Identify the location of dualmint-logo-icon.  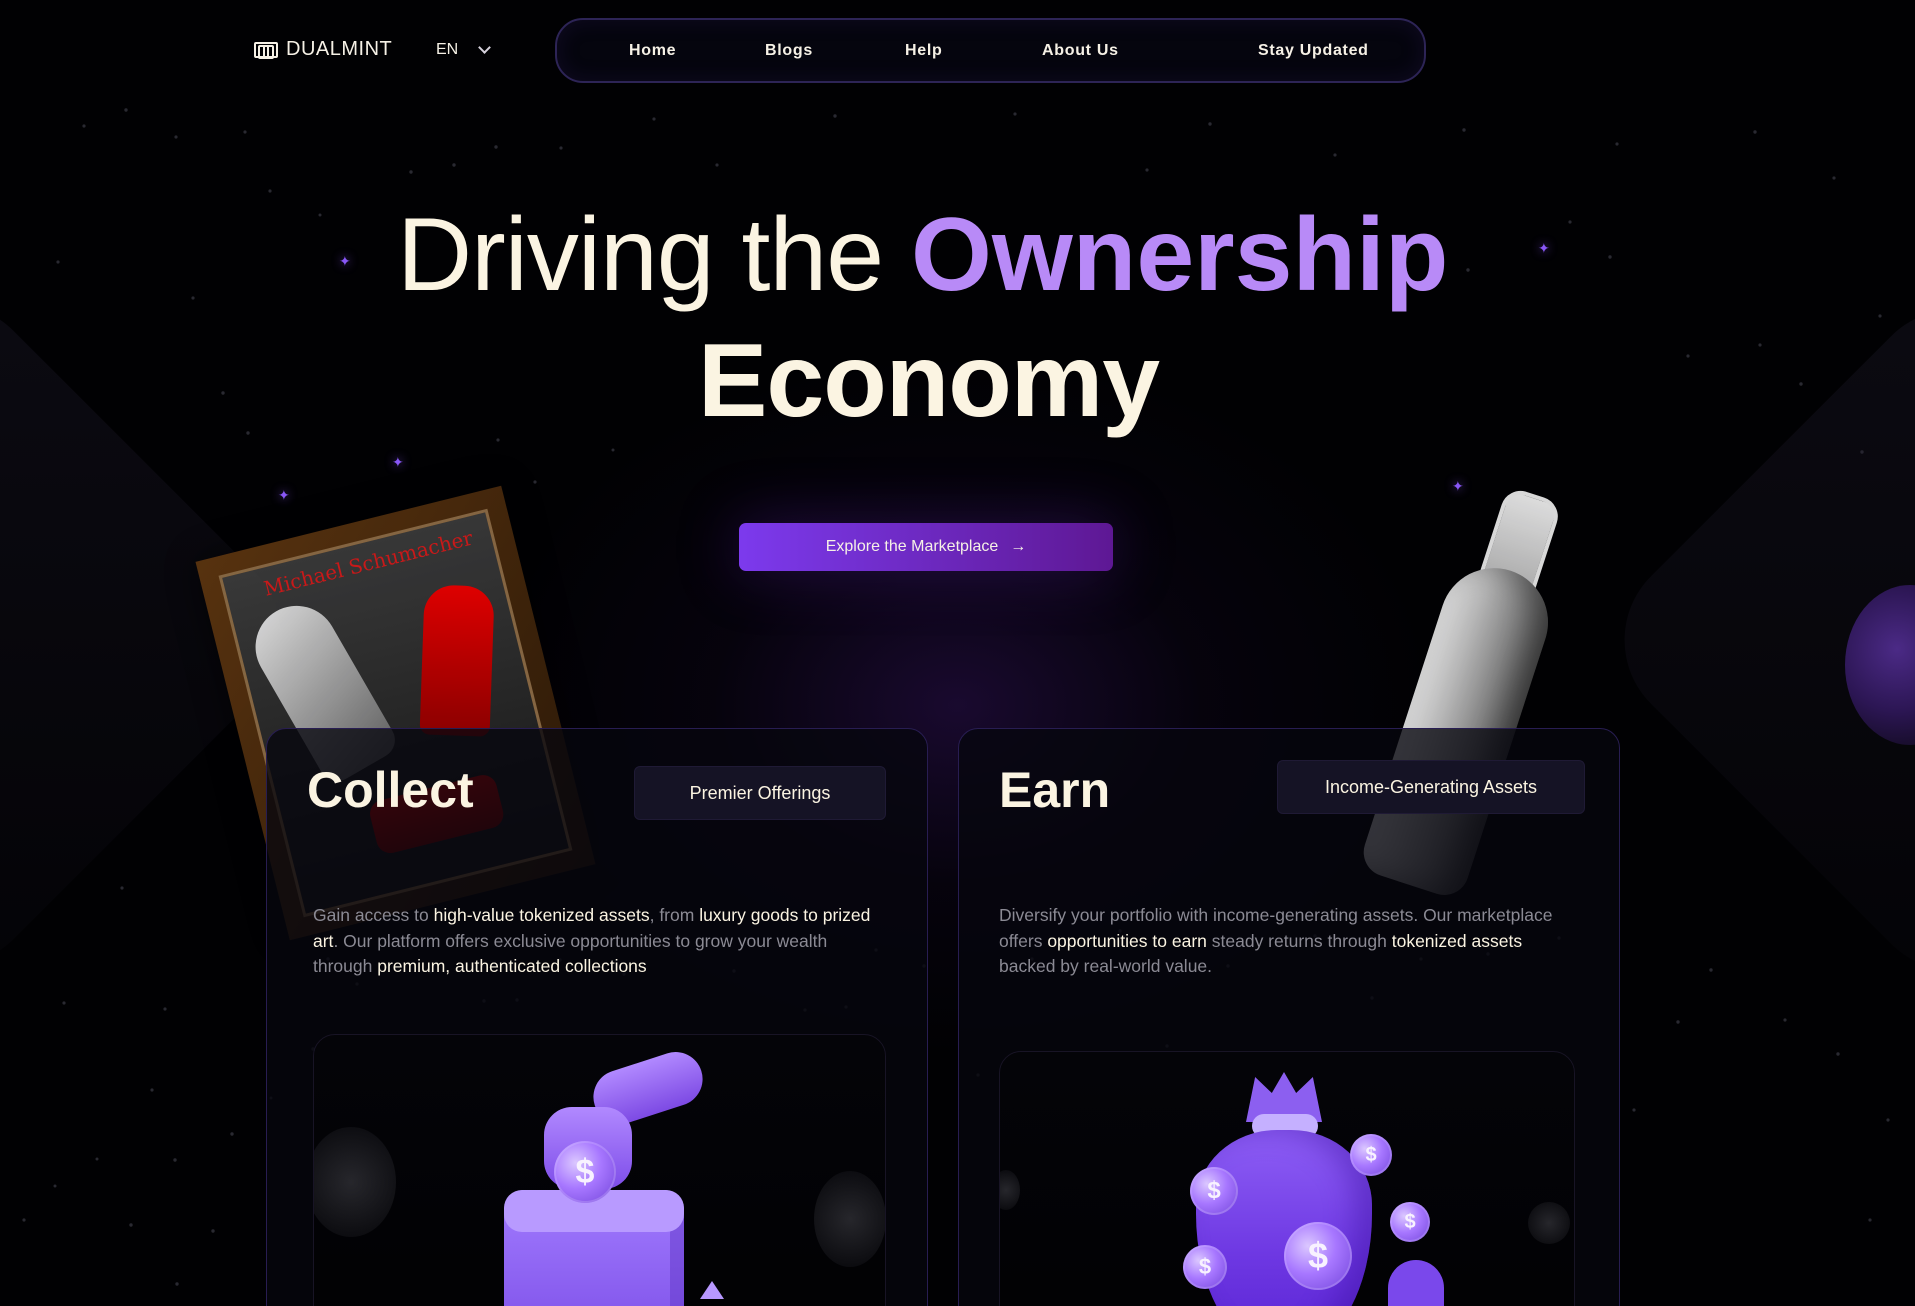
(266, 50).